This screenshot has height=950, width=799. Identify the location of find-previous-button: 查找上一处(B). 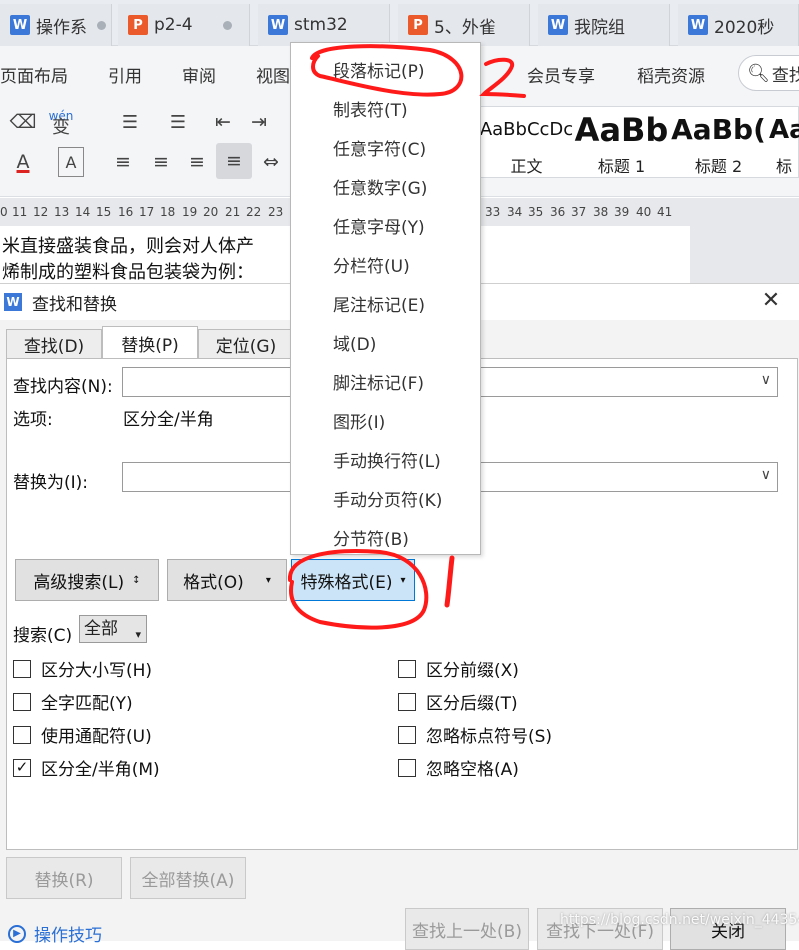
(467, 929).